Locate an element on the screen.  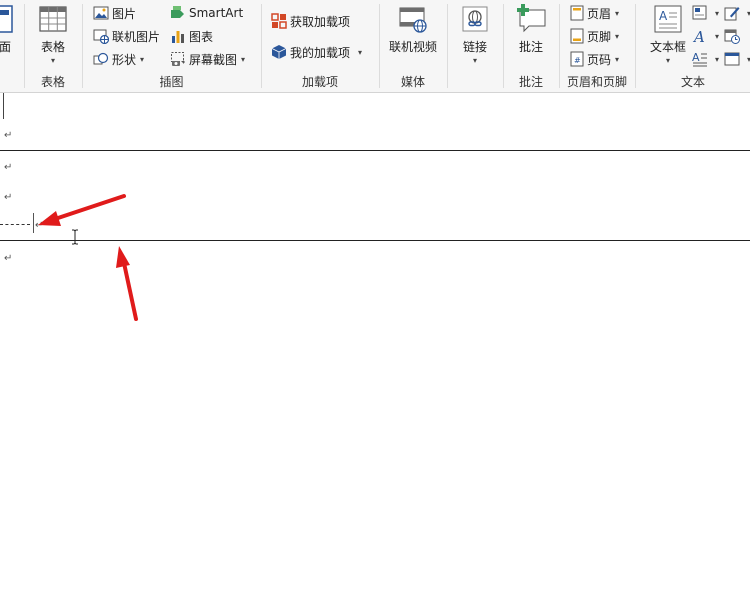
pages-group: 面 is located at coordinates (7, 46).